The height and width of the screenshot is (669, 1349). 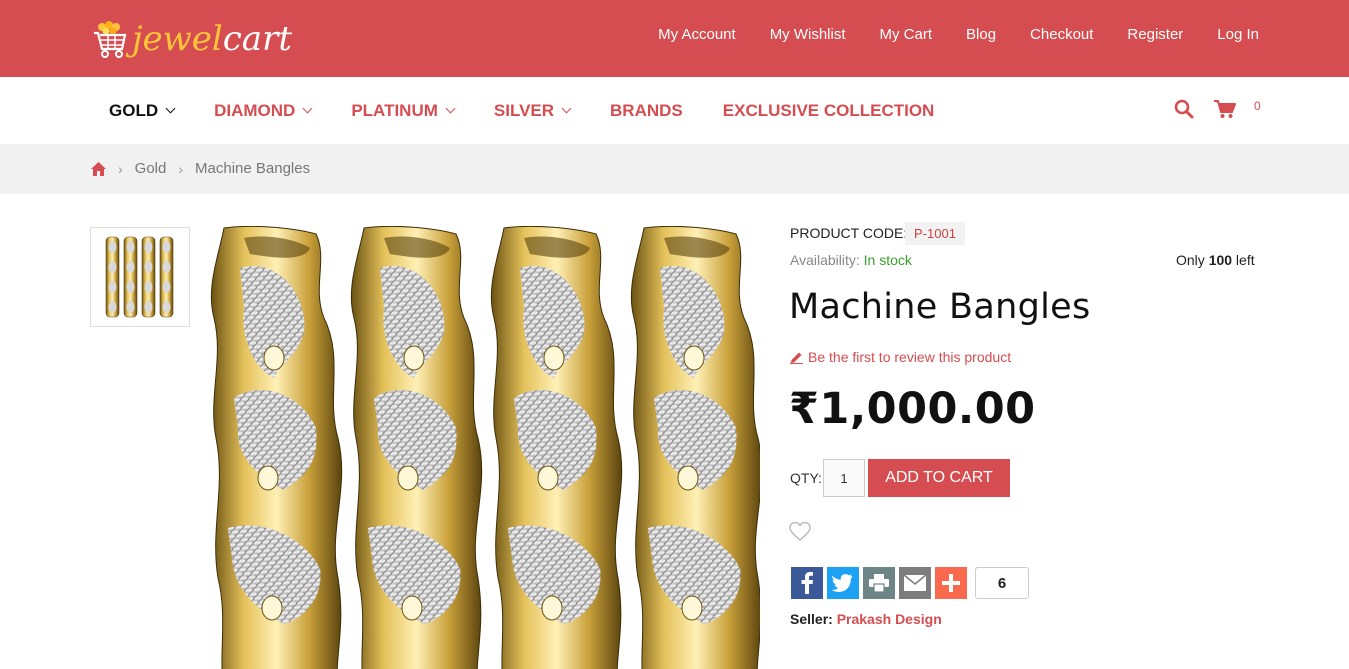 I want to click on logo-text-cart: cart, so click(x=257, y=39).